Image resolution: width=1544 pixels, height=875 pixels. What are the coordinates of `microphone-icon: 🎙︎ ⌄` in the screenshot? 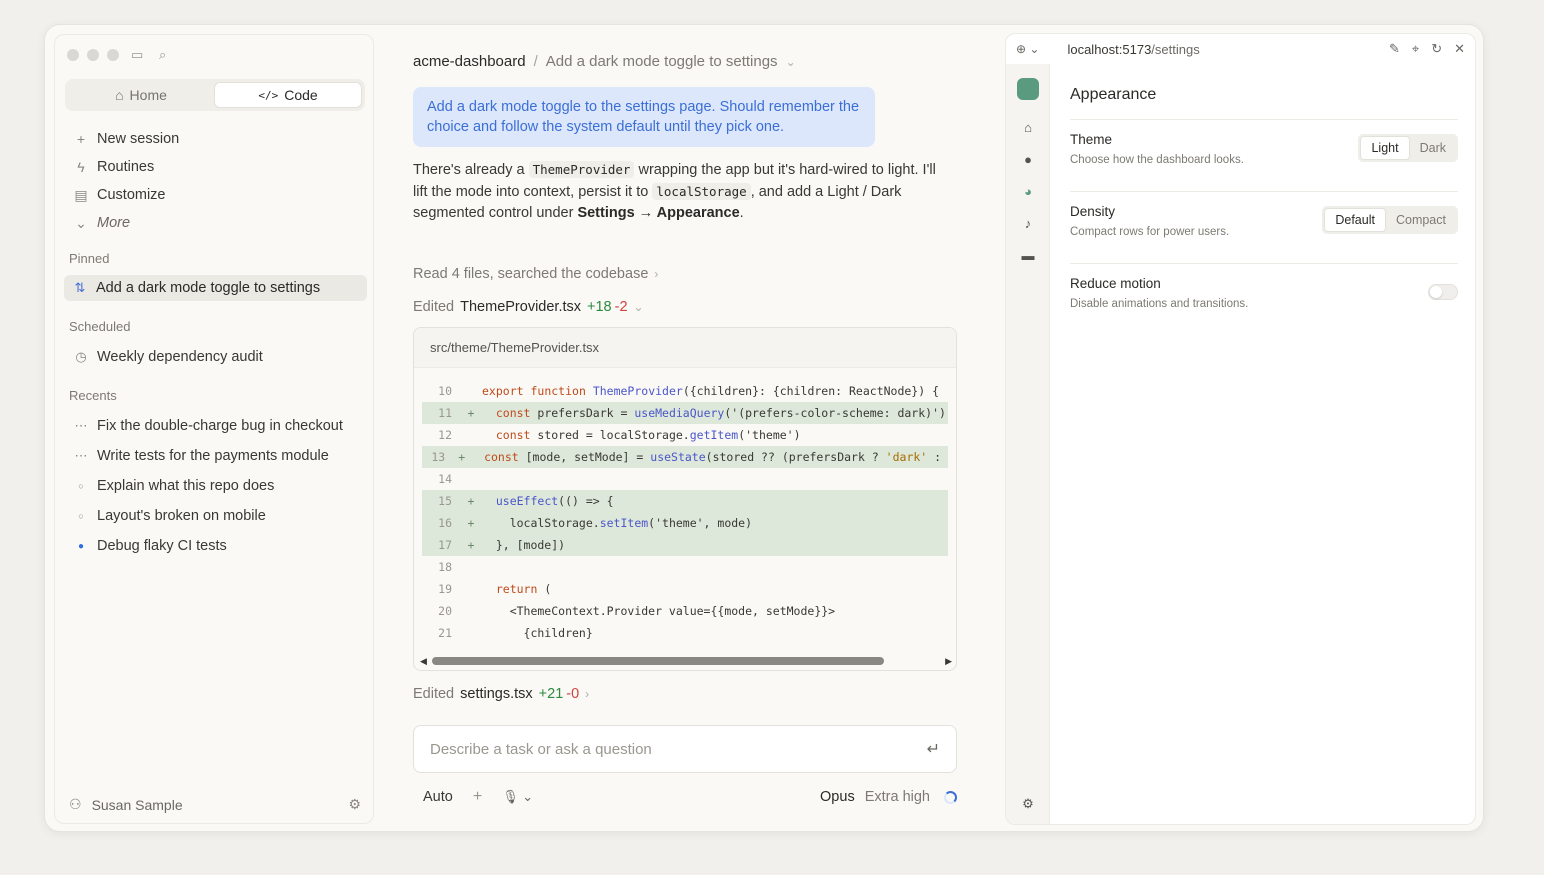 It's located at (517, 797).